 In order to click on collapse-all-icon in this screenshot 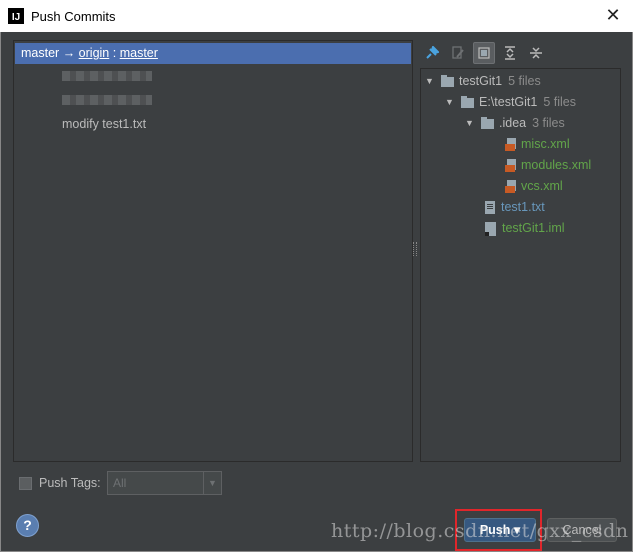, I will do `click(536, 53)`.